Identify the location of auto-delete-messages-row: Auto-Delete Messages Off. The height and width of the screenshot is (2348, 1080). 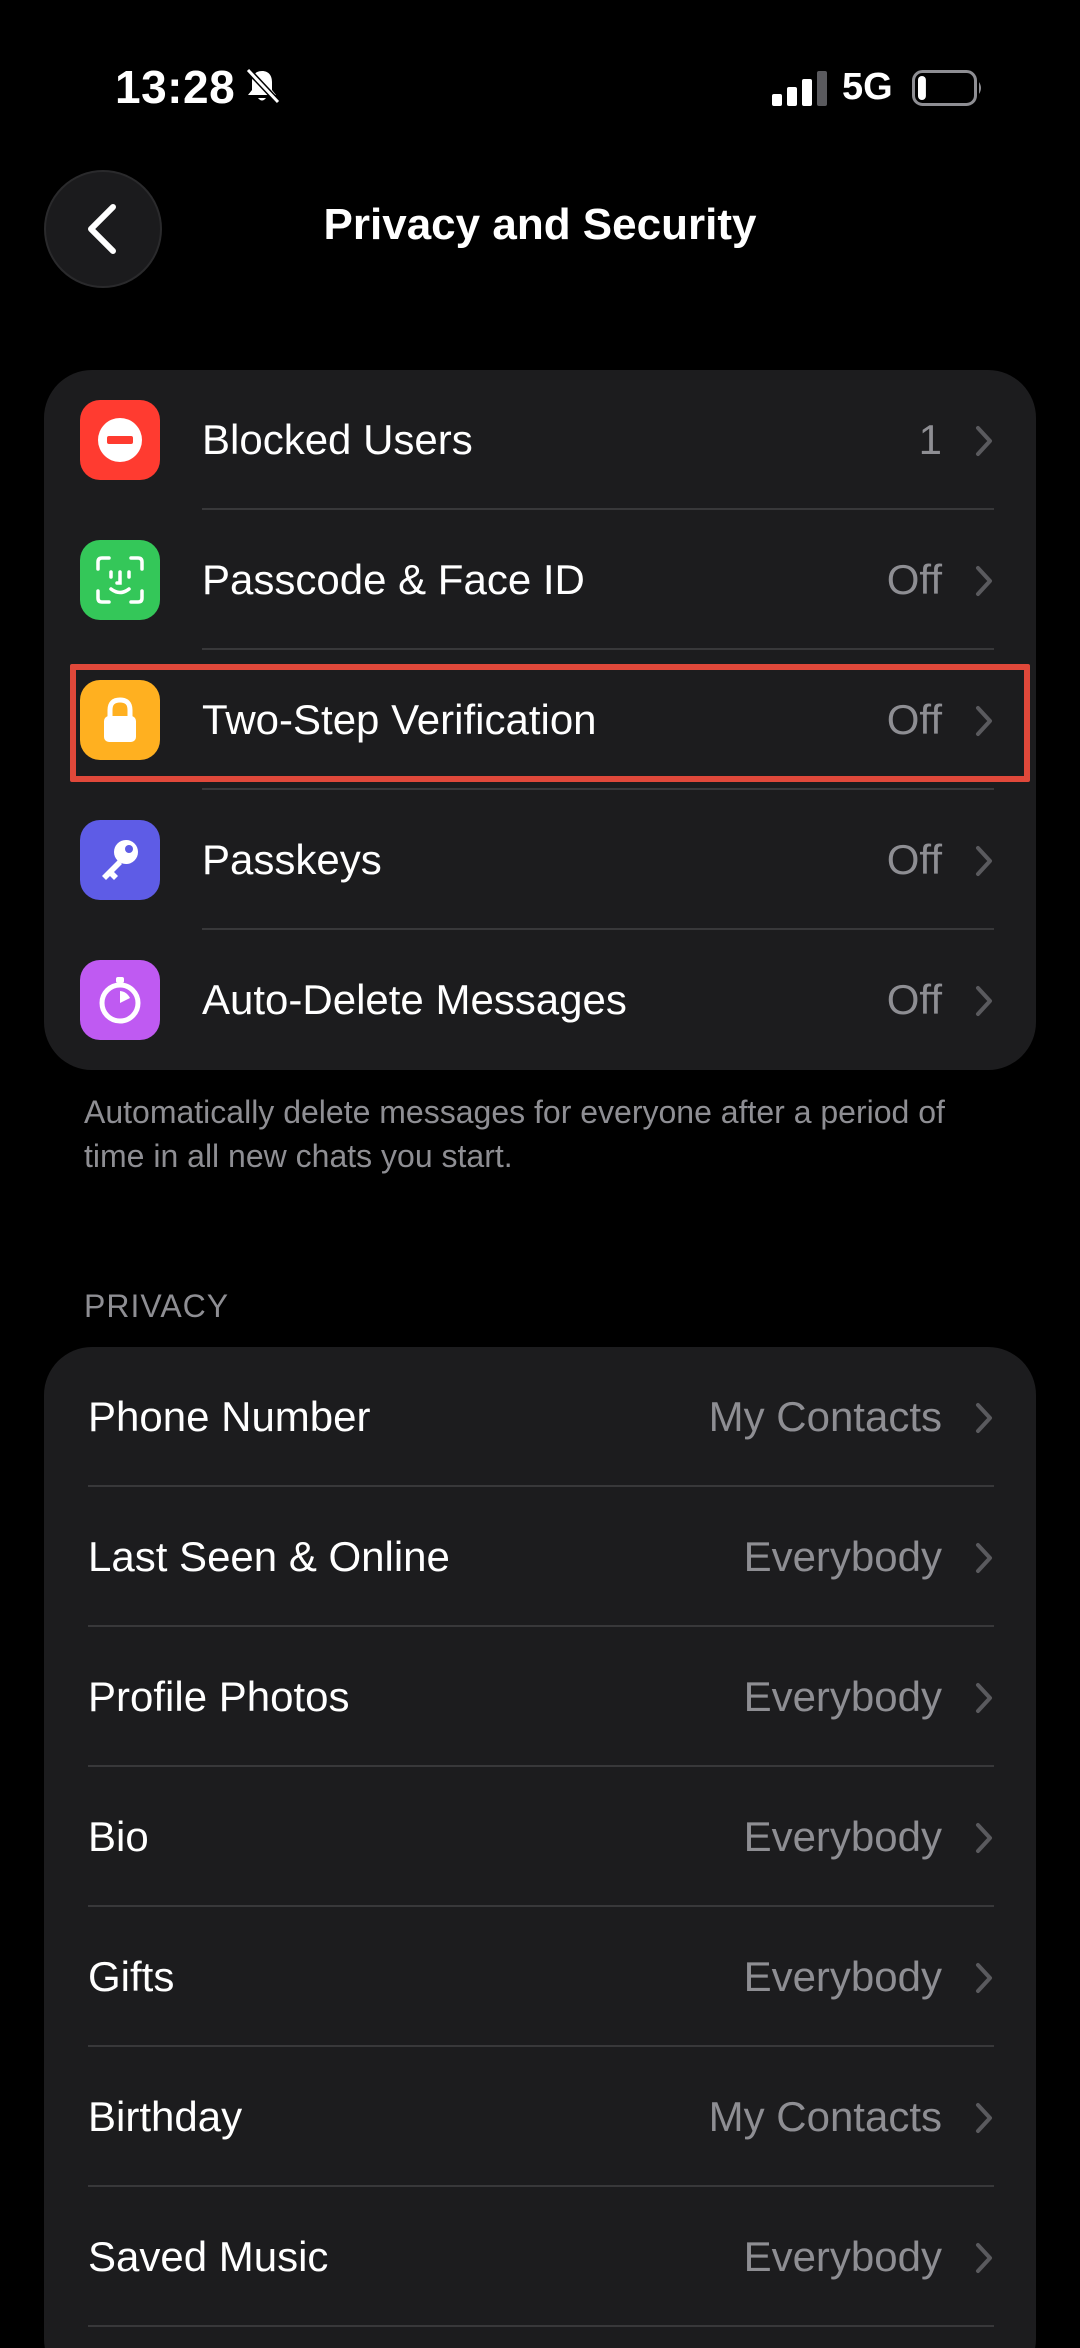
(540, 1000).